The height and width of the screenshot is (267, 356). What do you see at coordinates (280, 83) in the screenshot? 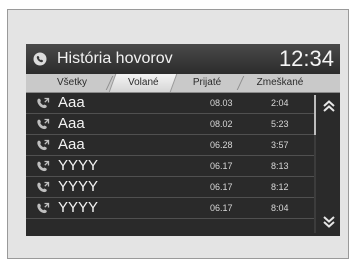
I see `tab-zmeskane: Zmeškané` at bounding box center [280, 83].